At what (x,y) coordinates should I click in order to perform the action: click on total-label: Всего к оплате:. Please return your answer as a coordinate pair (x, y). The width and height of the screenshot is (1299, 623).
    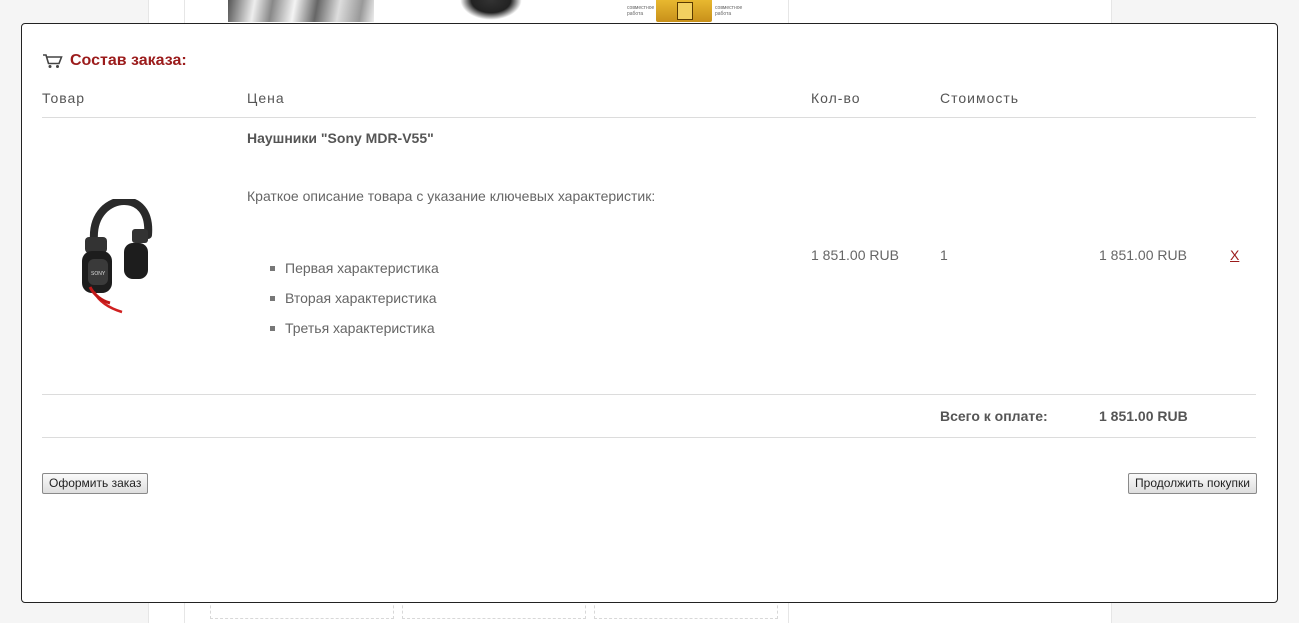
    Looking at the image, I should click on (994, 416).